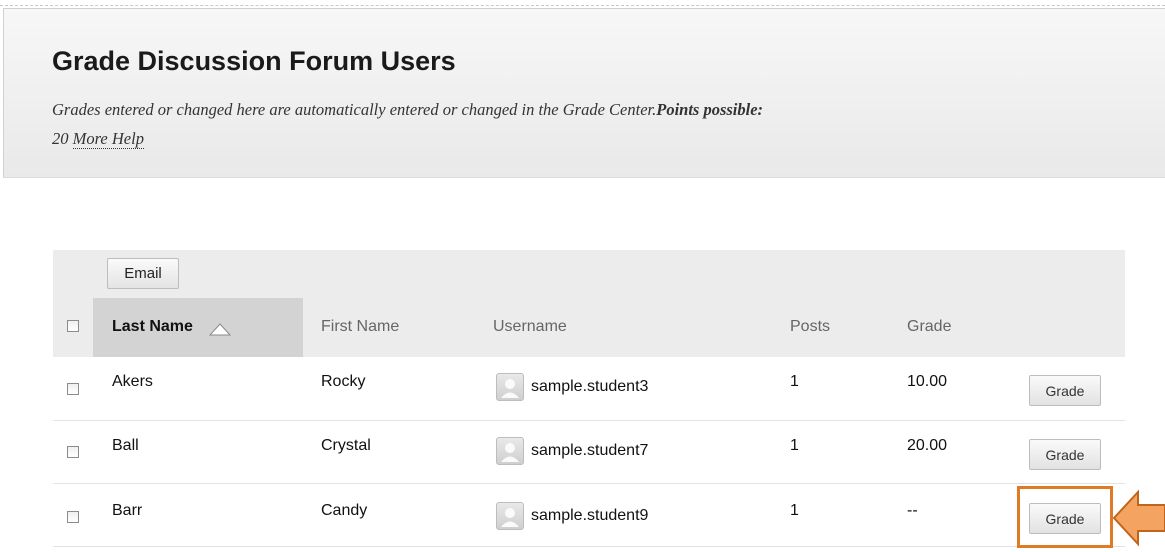 Image resolution: width=1165 pixels, height=552 pixels. I want to click on row-grade: 20.00, so click(927, 445).